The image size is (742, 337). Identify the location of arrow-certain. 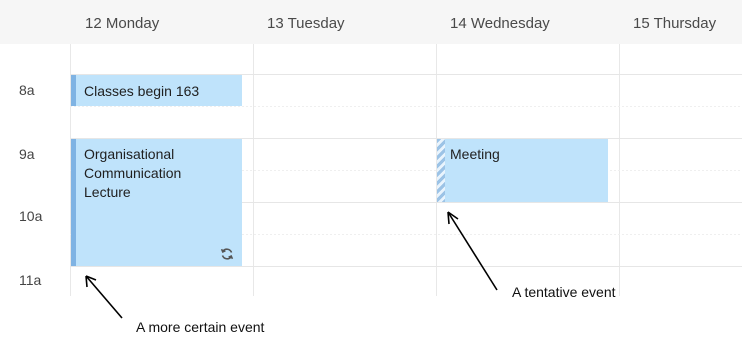
(104, 297).